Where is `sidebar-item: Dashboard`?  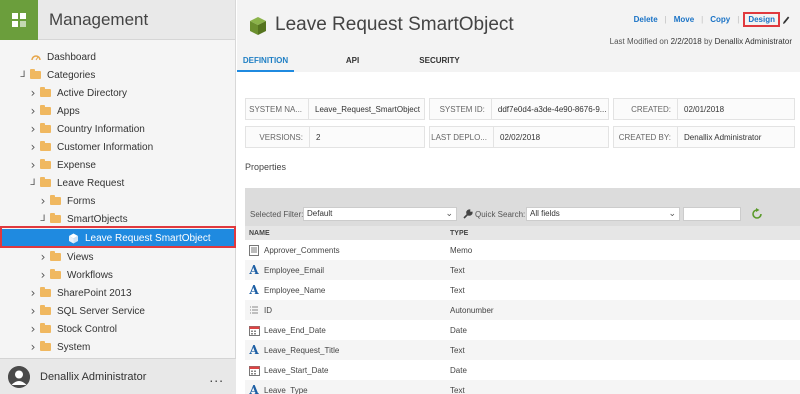 sidebar-item: Dashboard is located at coordinates (118, 57).